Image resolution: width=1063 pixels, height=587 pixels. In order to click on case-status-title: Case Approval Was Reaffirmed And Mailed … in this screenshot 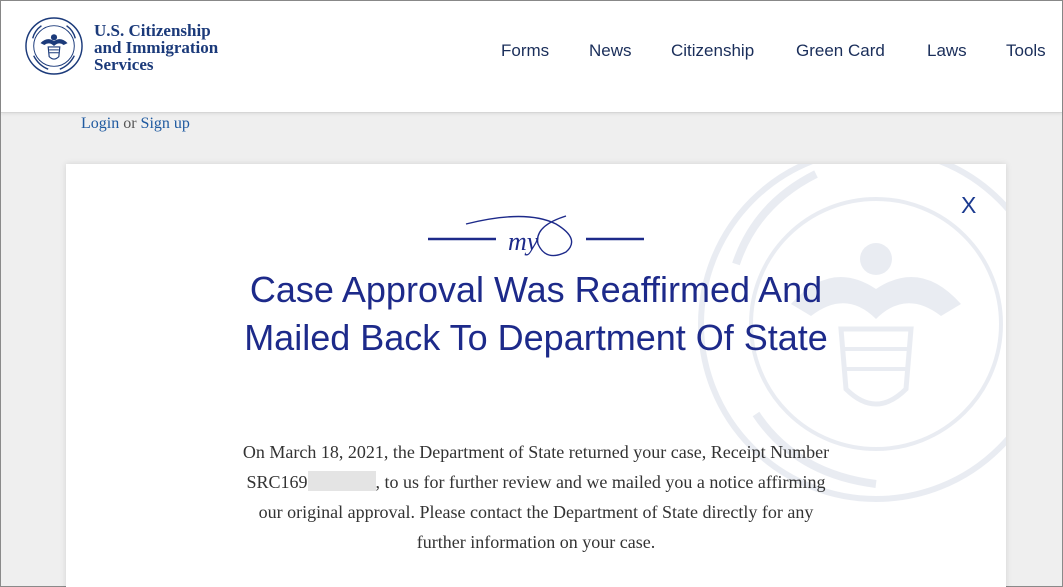, I will do `click(536, 313)`.